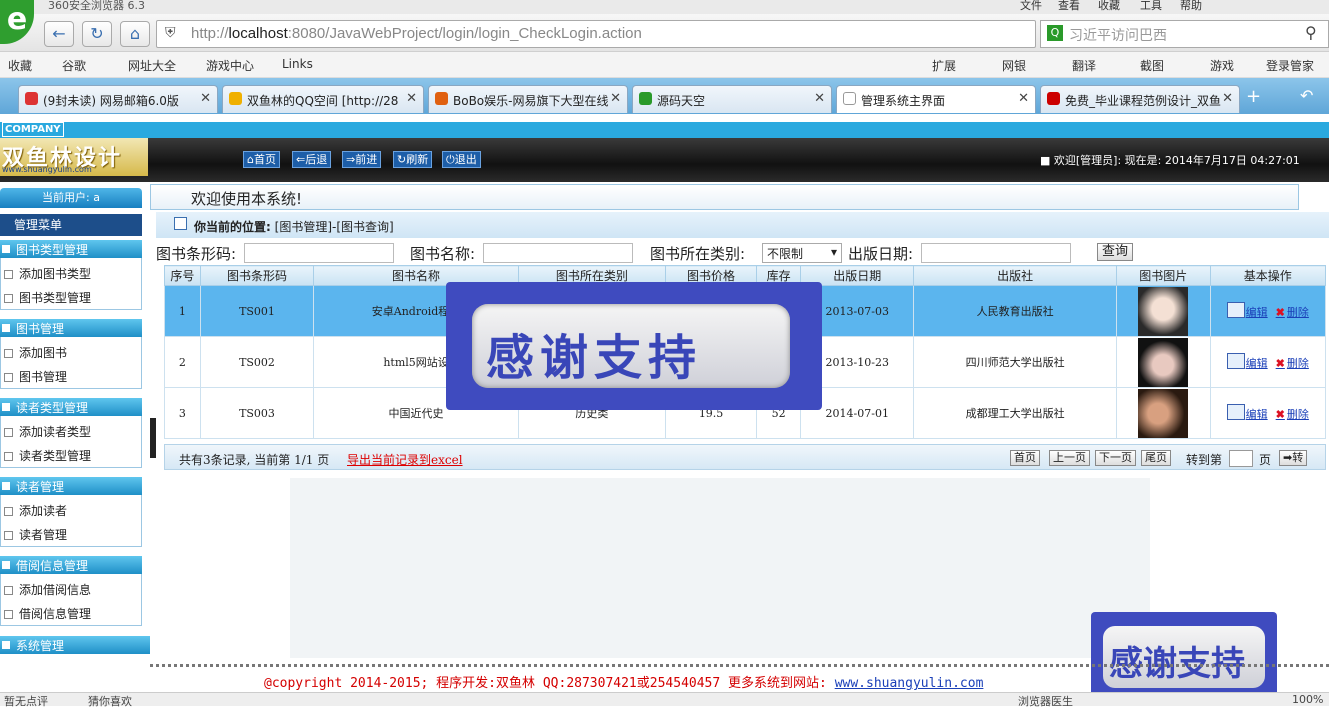  What do you see at coordinates (110, 701) in the screenshot?
I see `status-guess: 猜你喜欢` at bounding box center [110, 701].